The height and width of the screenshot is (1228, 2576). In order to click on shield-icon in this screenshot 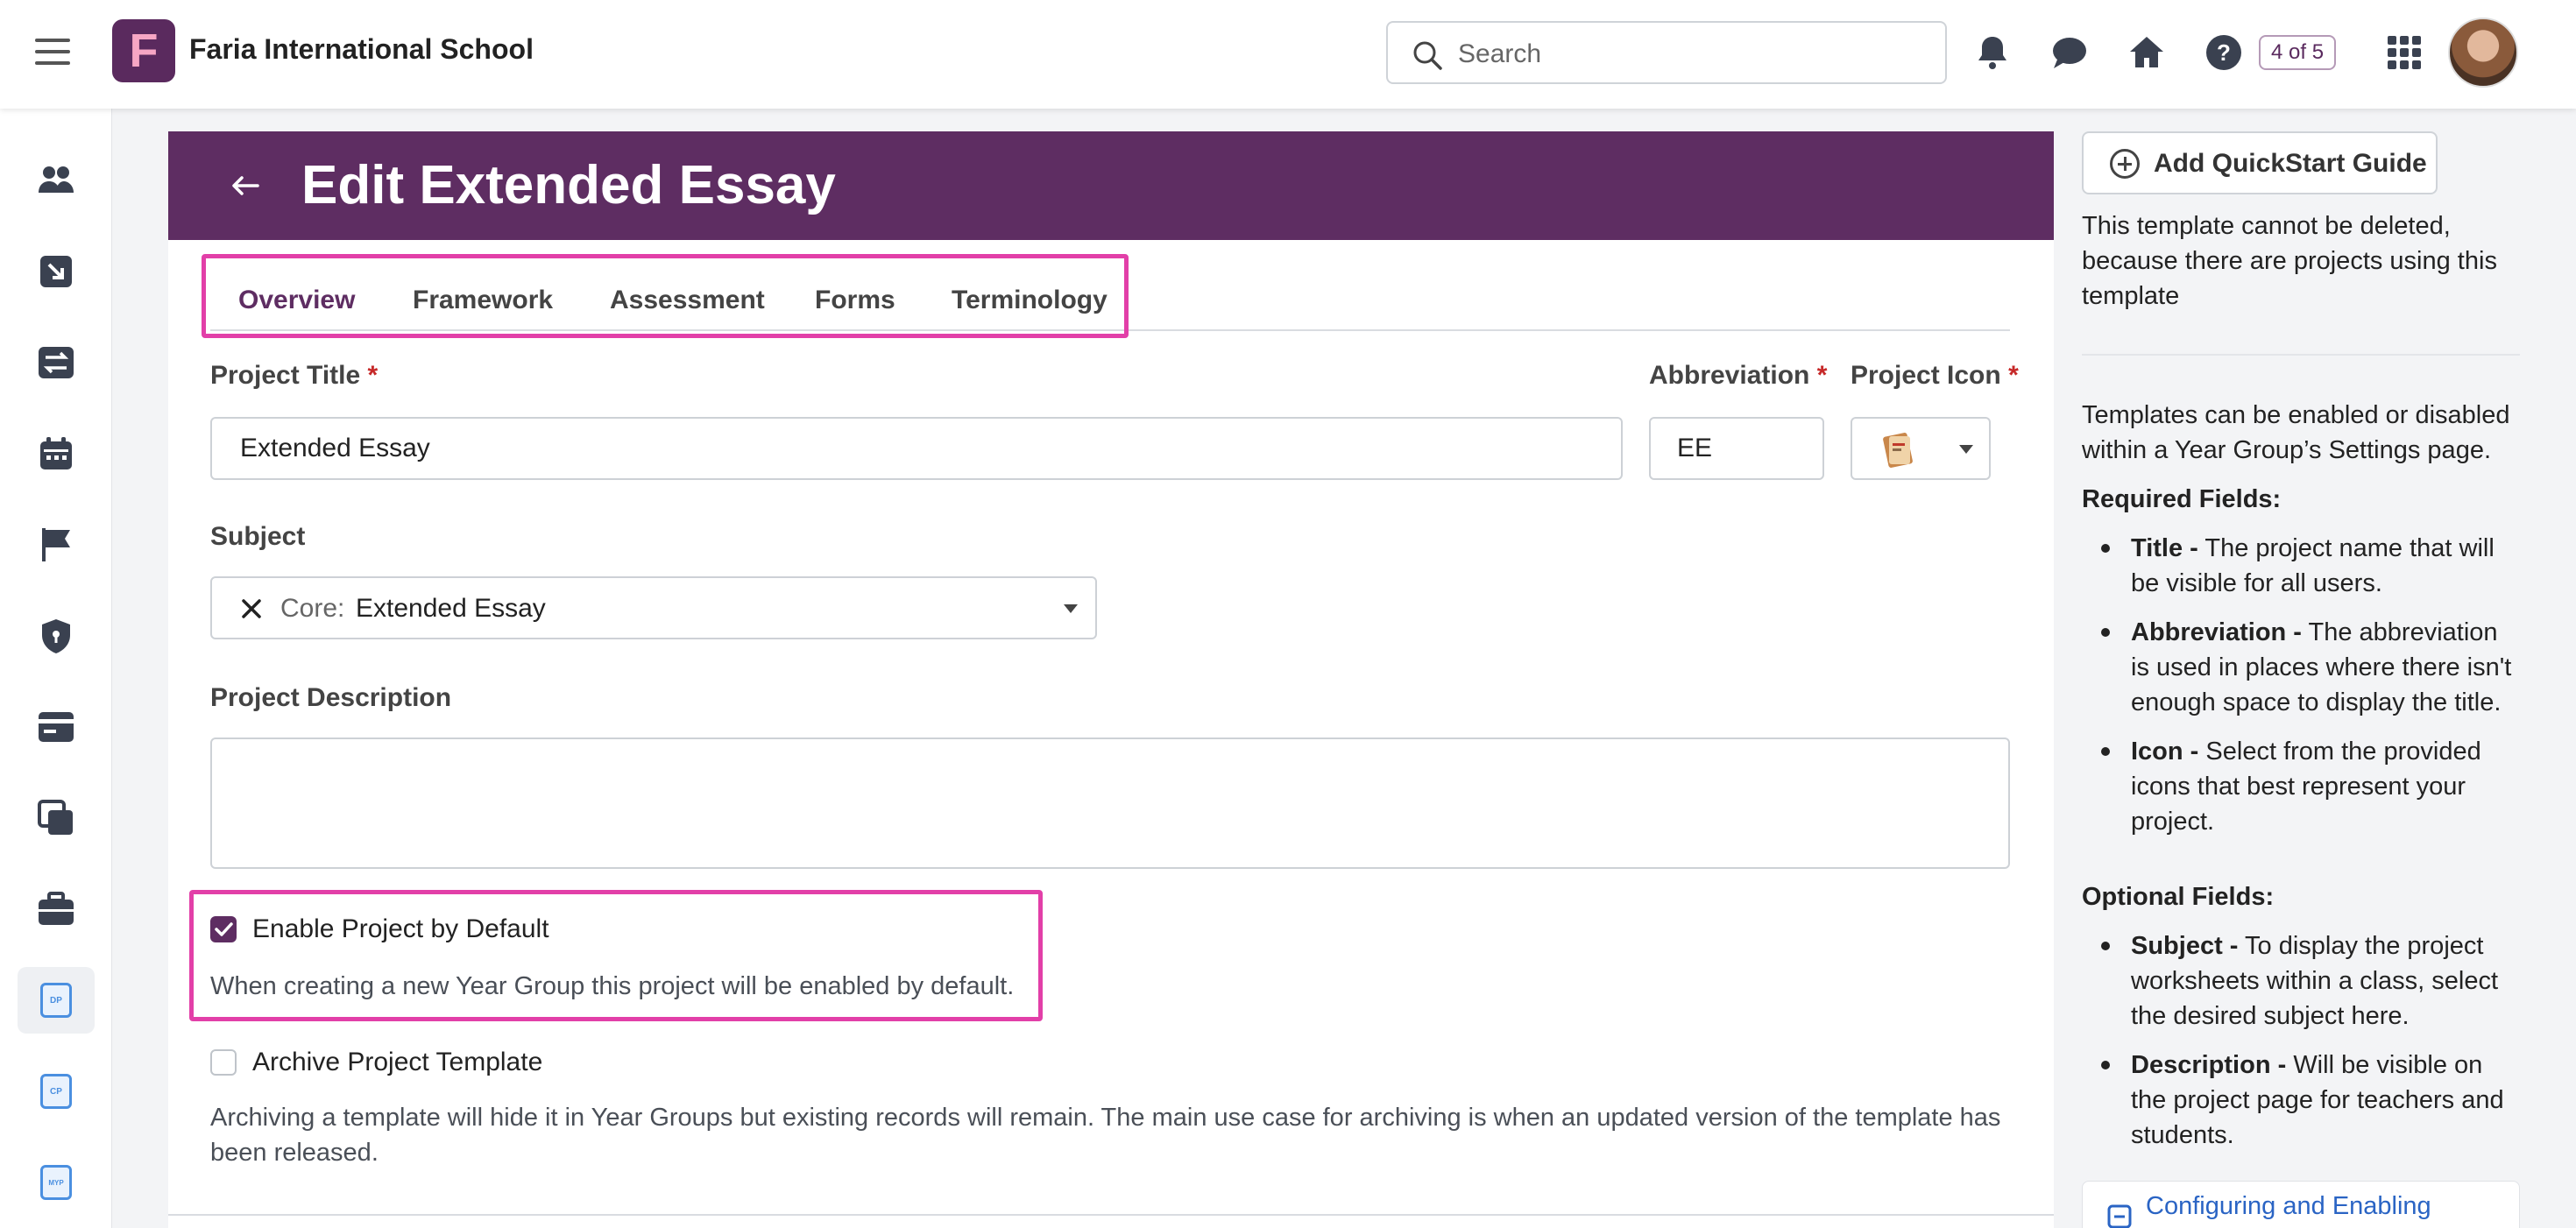, I will do `click(56, 636)`.